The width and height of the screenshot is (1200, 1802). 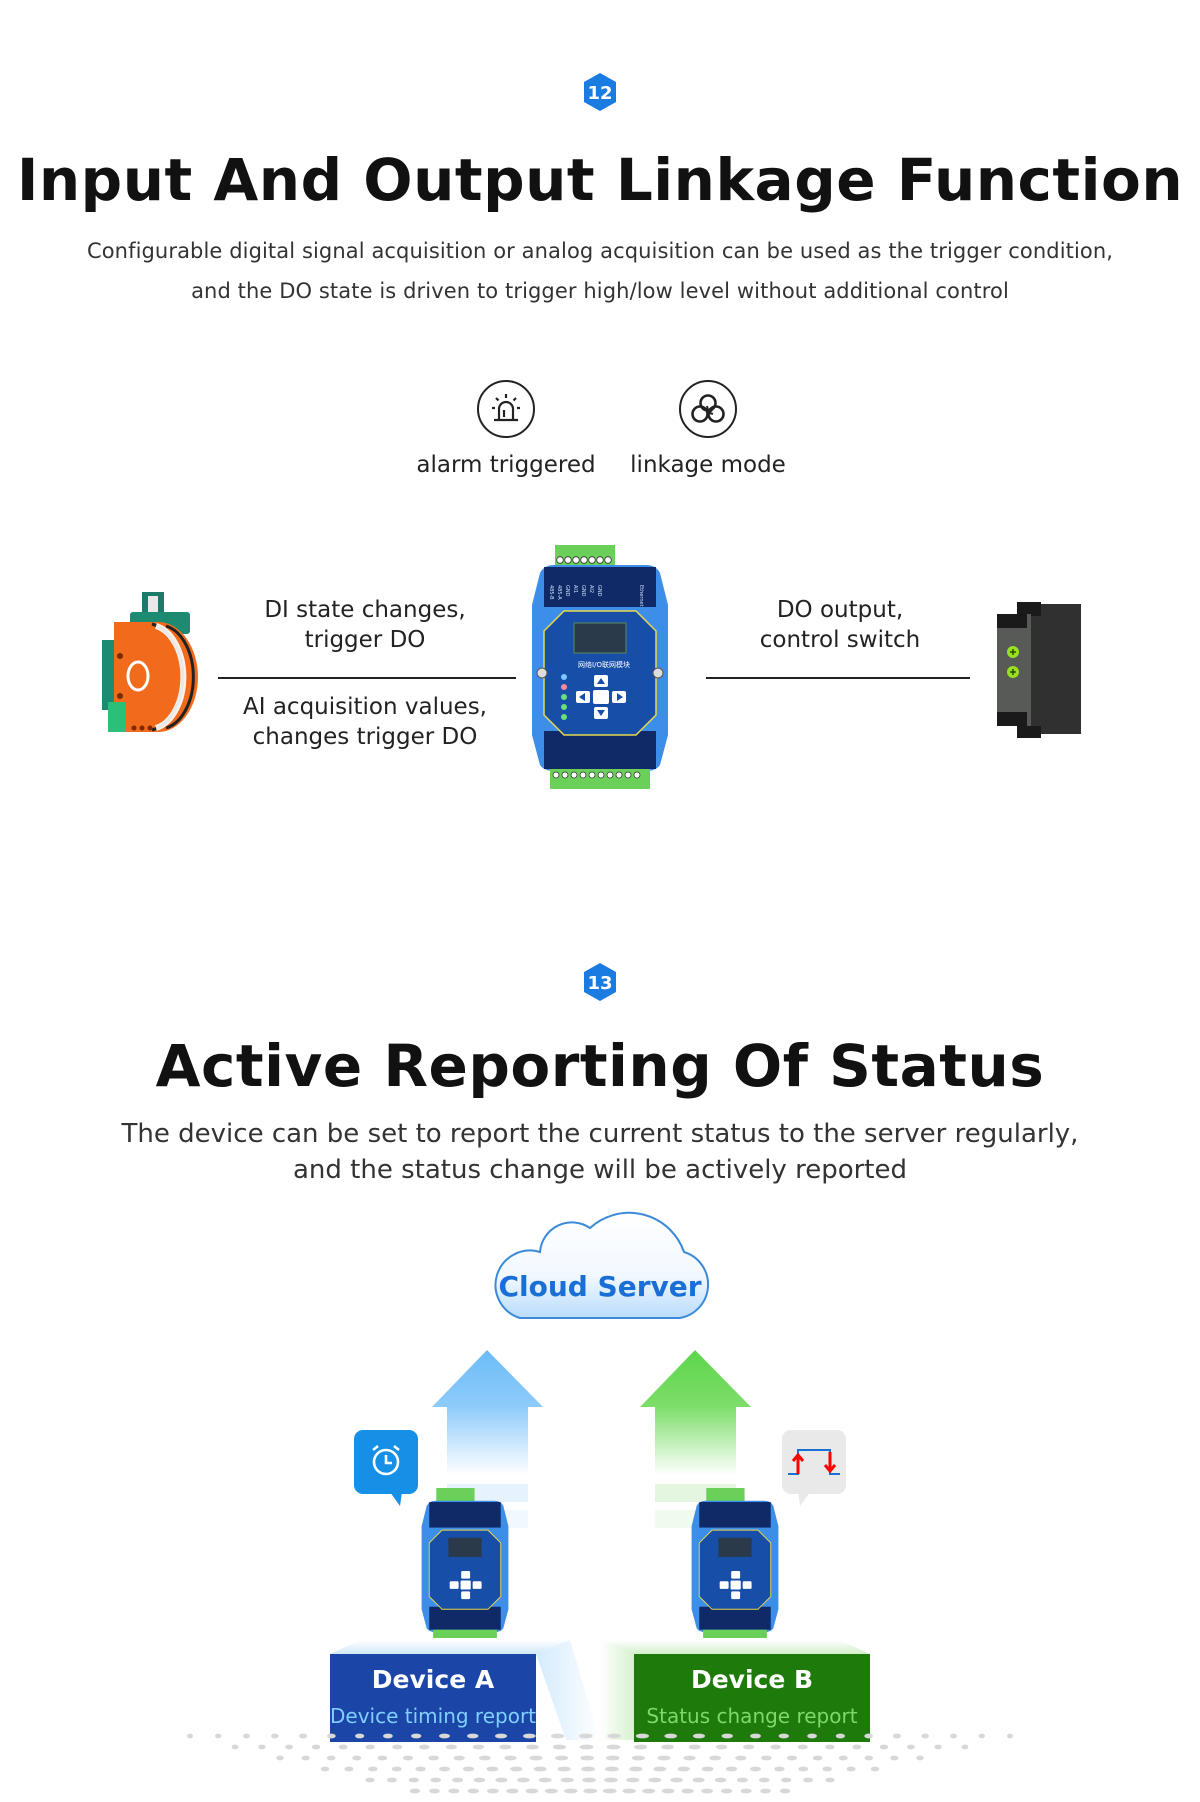 What do you see at coordinates (1040, 670) in the screenshot?
I see `relay-switch-image` at bounding box center [1040, 670].